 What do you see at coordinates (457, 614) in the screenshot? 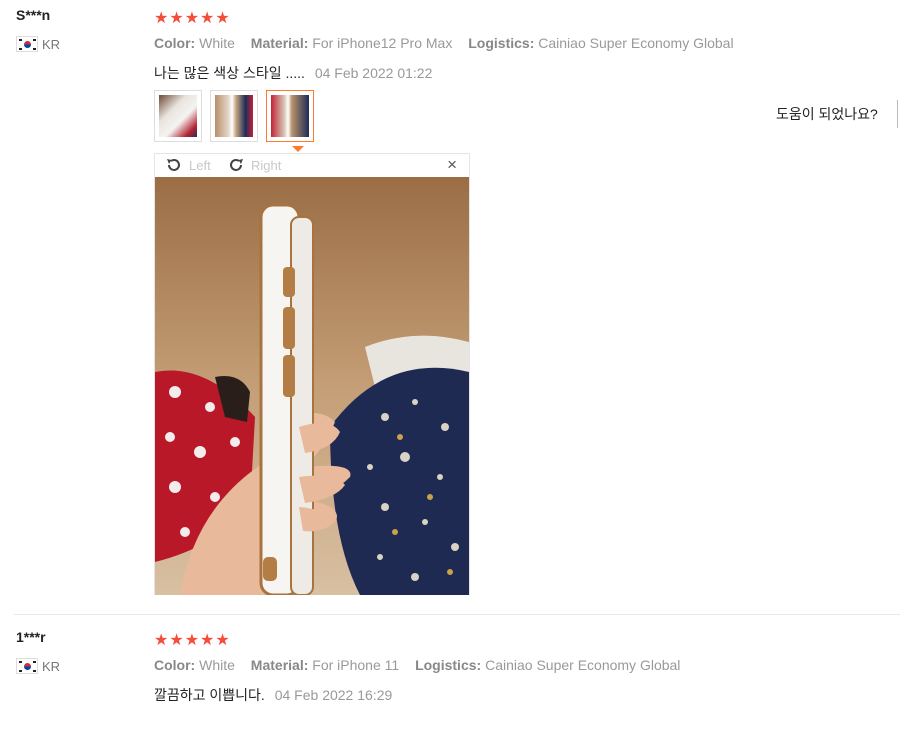
I see `review-divider` at bounding box center [457, 614].